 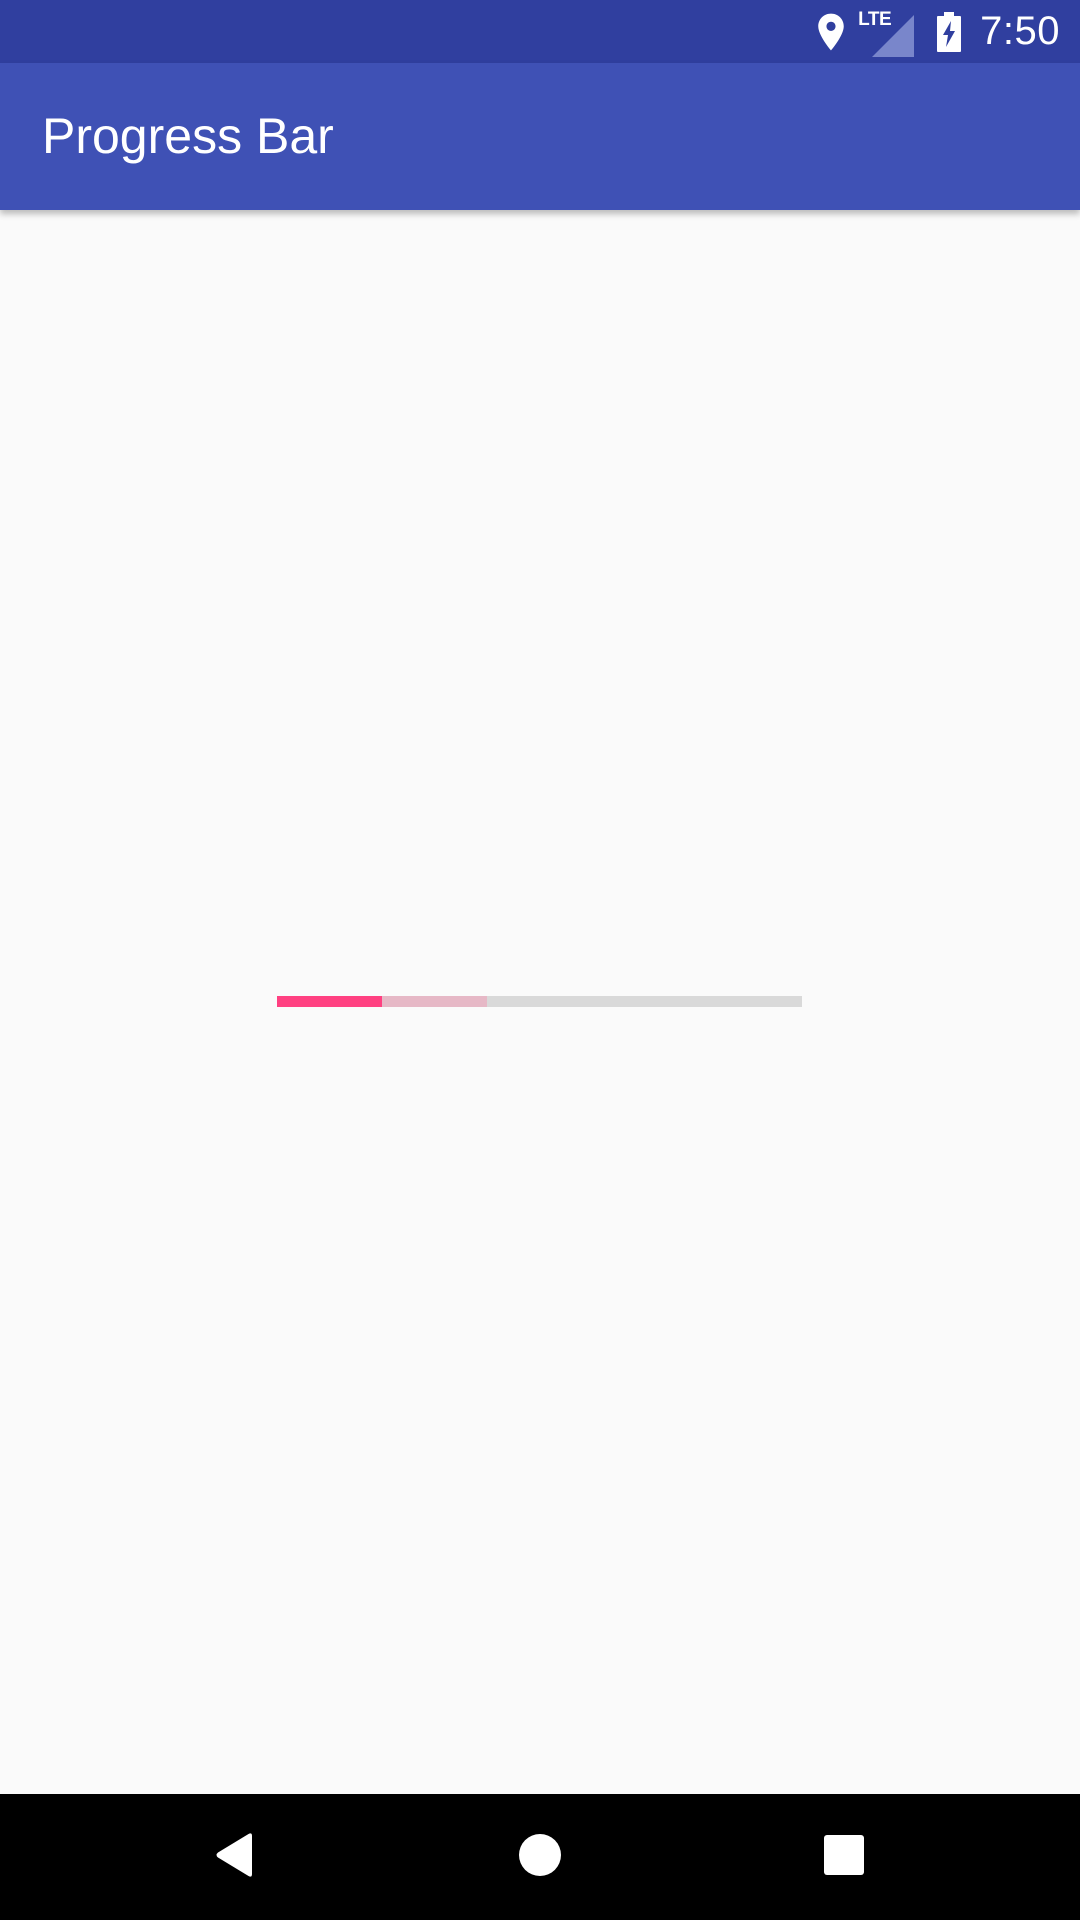 I want to click on progress-primary-fill, so click(x=329, y=1001).